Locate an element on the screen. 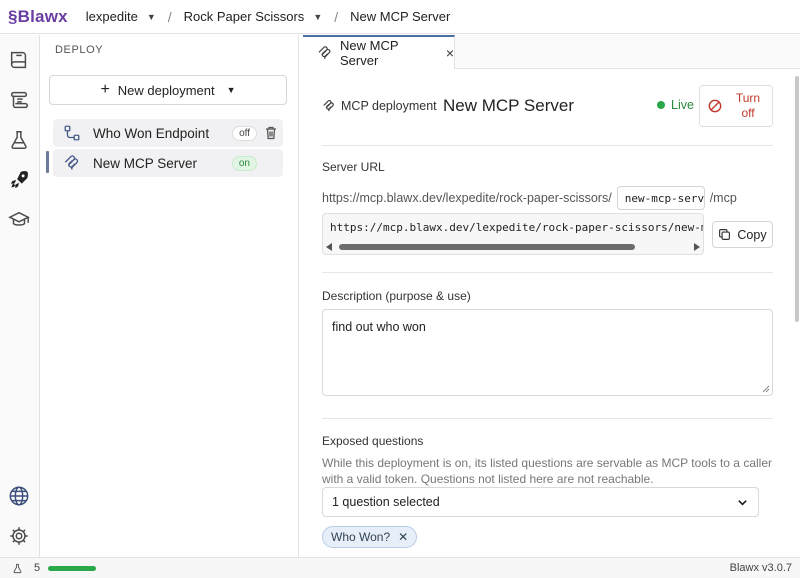 The image size is (800, 578). deployment-item-who-won-endpoint: Who Won Endpoint off is located at coordinates (168, 133).